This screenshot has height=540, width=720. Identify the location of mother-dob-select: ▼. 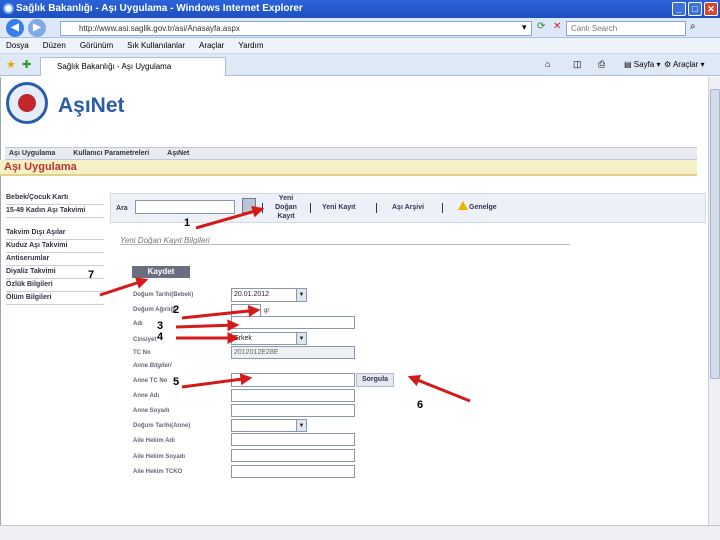
(269, 425).